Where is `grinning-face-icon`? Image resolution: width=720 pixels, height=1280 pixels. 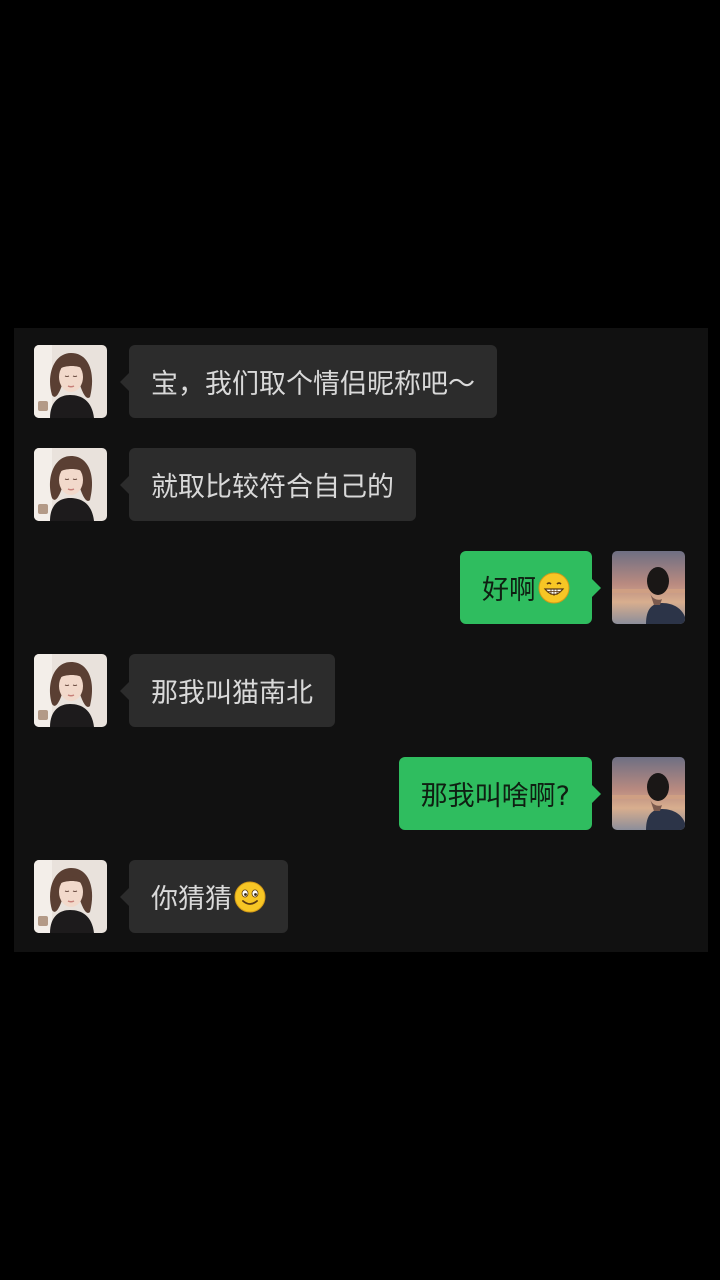 grinning-face-icon is located at coordinates (554, 588).